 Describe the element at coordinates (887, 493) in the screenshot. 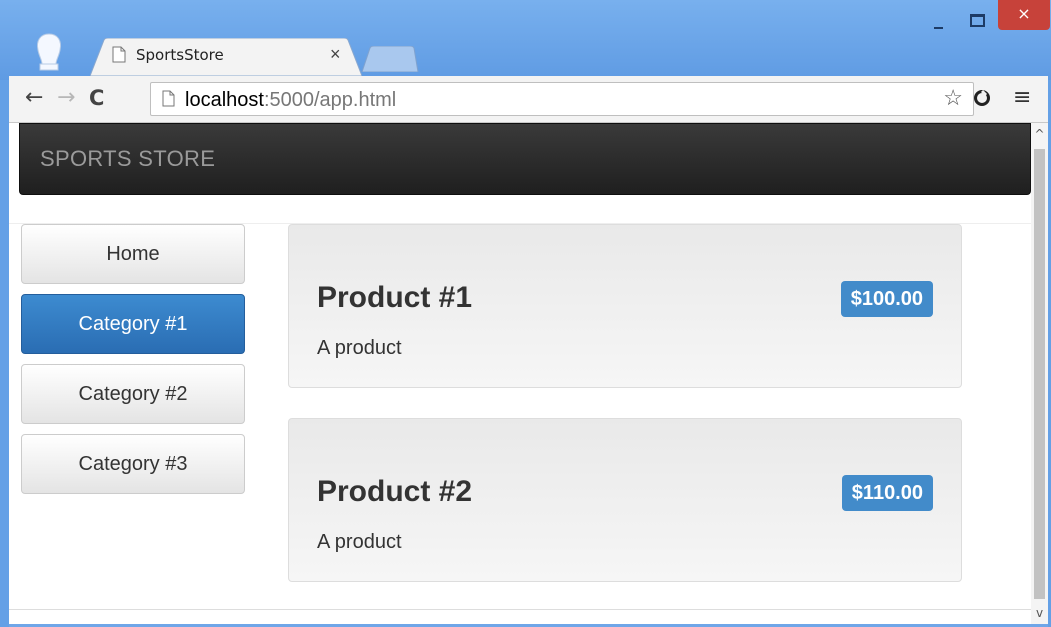

I see `price-badge: $110.00` at that location.